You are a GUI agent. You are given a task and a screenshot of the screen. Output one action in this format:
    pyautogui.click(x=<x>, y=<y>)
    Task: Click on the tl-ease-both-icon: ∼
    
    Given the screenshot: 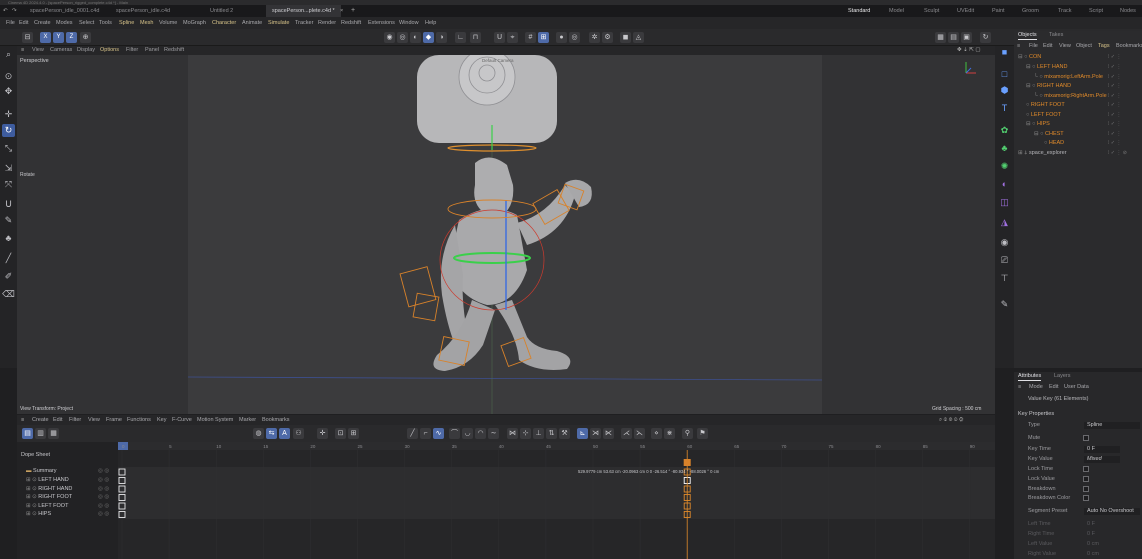 What is the action you would take?
    pyautogui.click(x=493, y=433)
    